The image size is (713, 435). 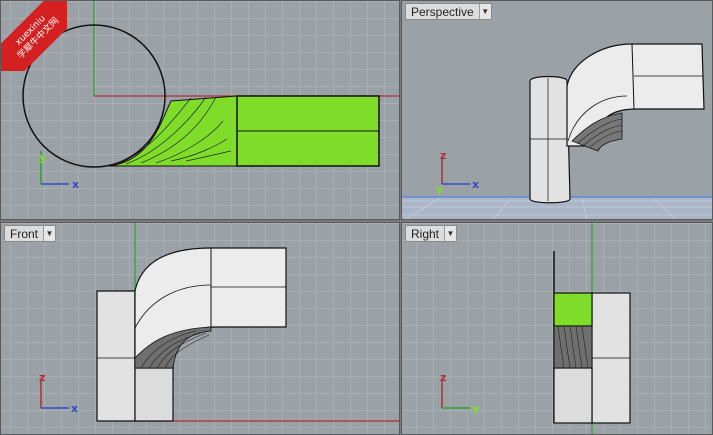 I want to click on selected-box-surface-right, so click(x=573, y=309).